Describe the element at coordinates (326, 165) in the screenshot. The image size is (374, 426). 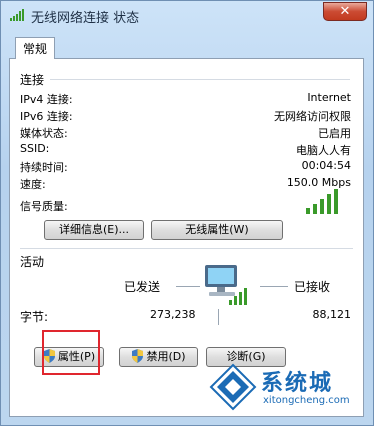
I see `duration-value: 00:04:54` at that location.